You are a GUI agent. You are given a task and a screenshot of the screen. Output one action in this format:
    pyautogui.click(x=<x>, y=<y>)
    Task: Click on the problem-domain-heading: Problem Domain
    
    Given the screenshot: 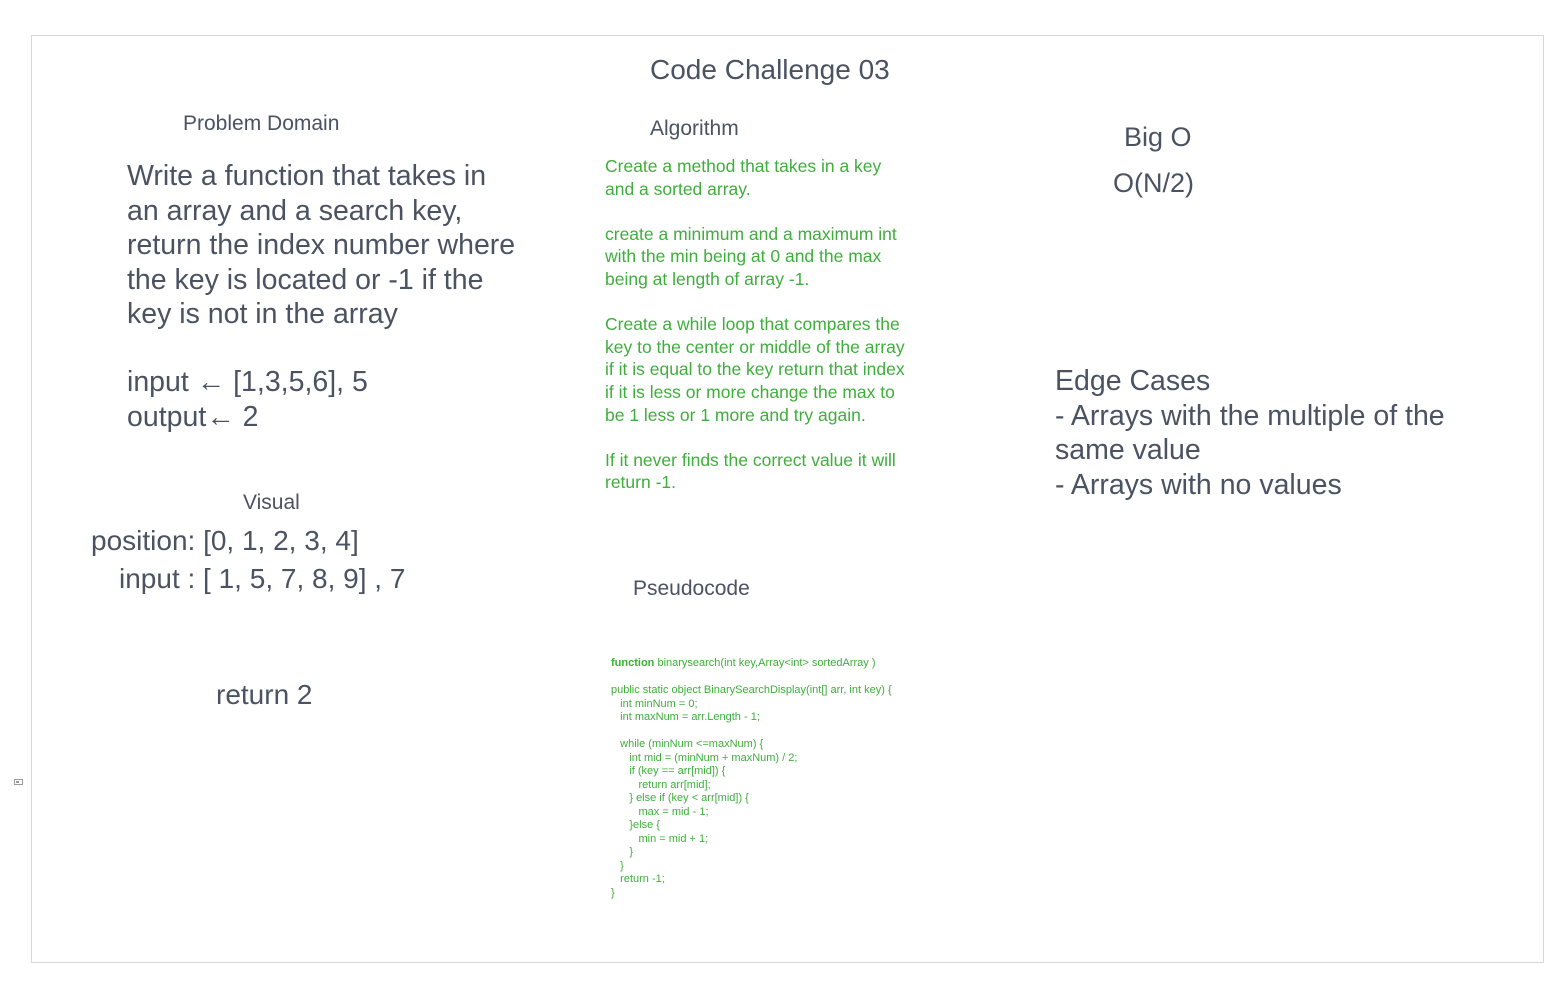 What is the action you would take?
    pyautogui.click(x=261, y=123)
    